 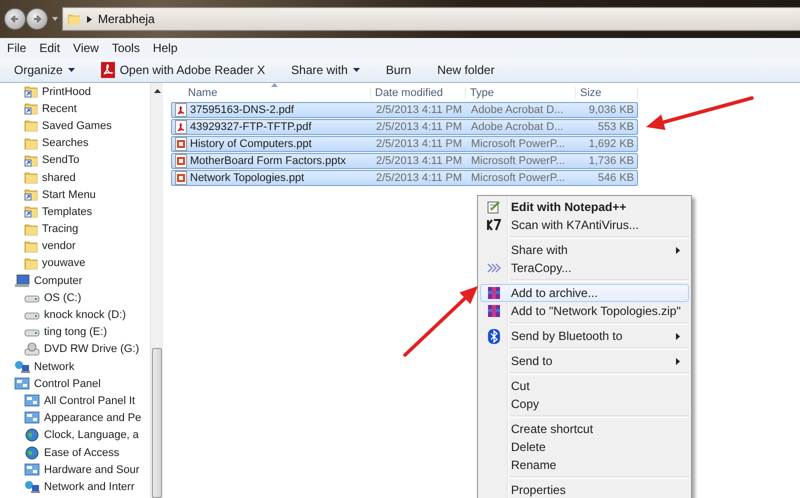 I want to click on size-cell-text: 546 KB, so click(x=615, y=178).